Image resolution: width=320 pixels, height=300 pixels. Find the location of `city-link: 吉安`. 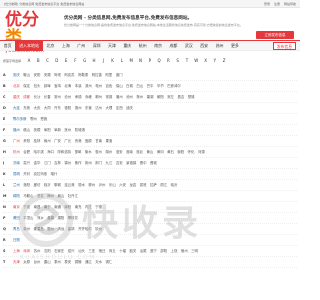

city-link: 吉安 is located at coordinates (119, 163).